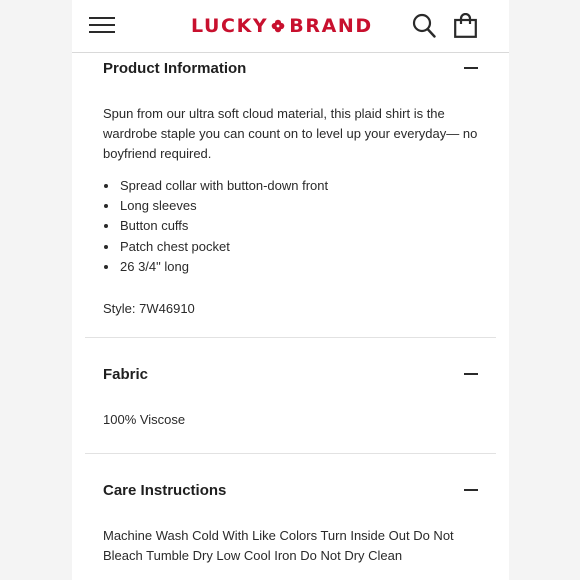  What do you see at coordinates (215, 267) in the screenshot?
I see `list-item: 26 3/4" long` at bounding box center [215, 267].